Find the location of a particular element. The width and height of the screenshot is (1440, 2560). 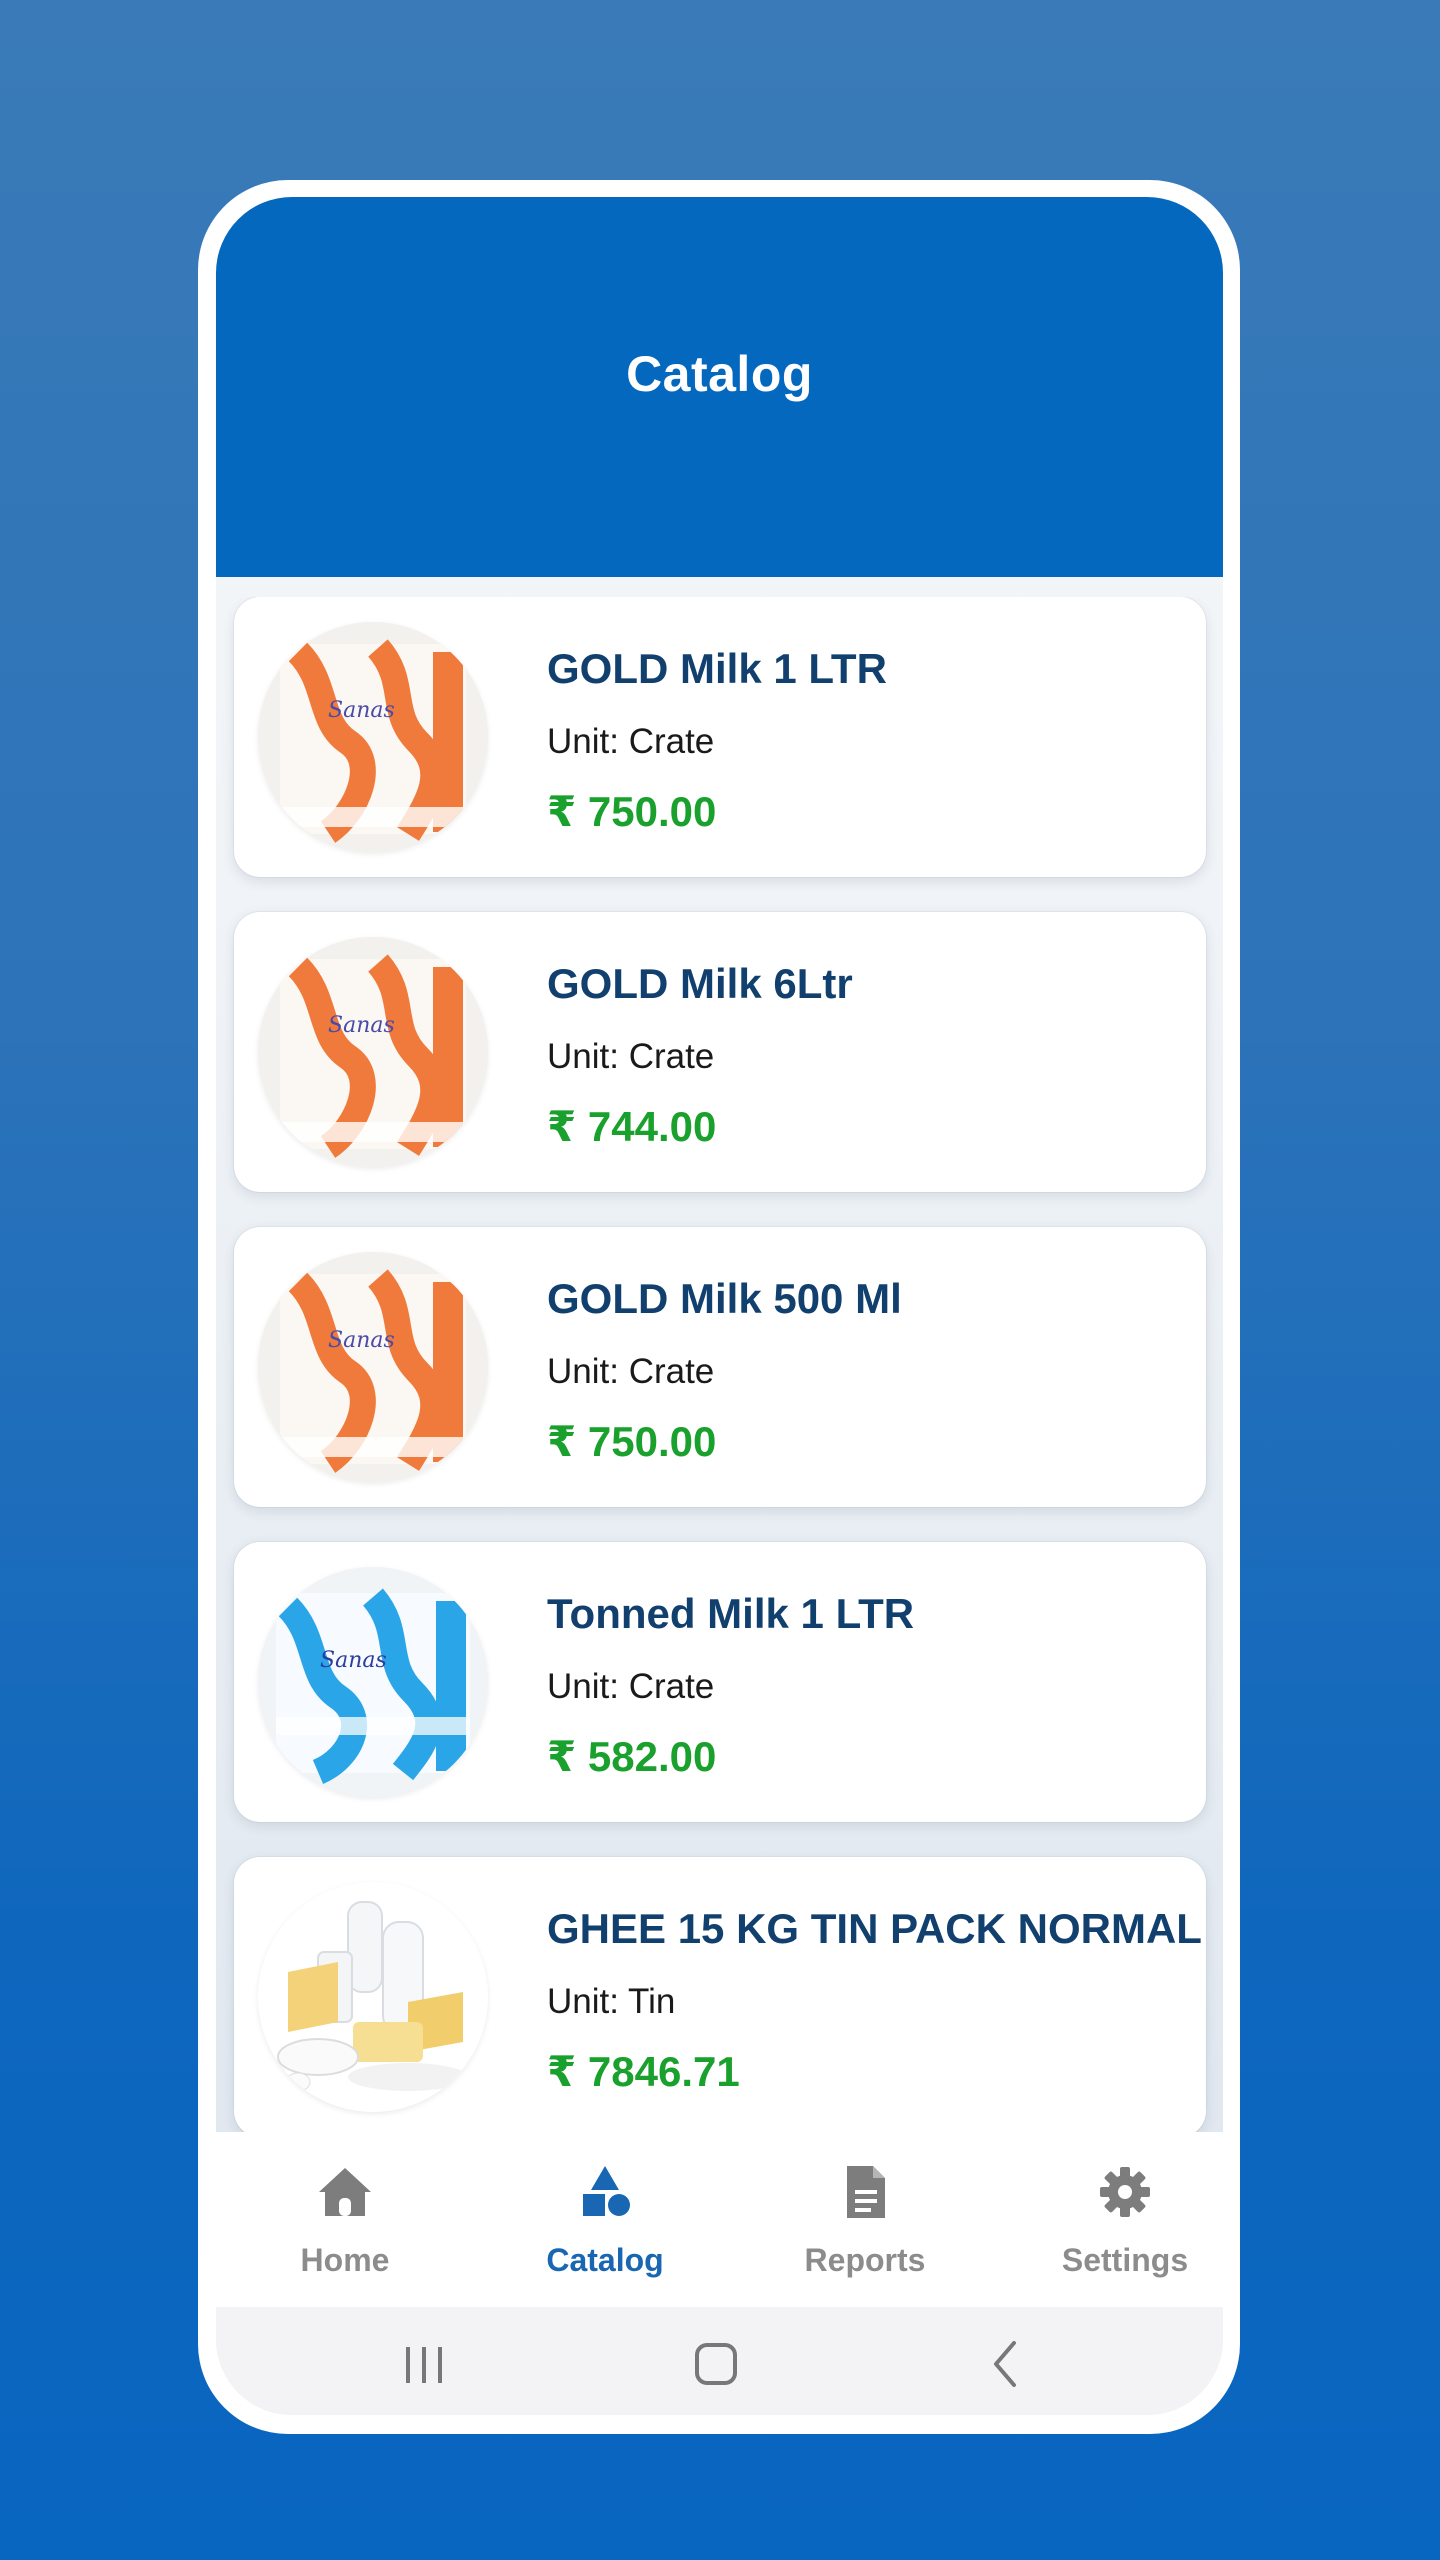

tab-home: Home is located at coordinates (345, 2219).